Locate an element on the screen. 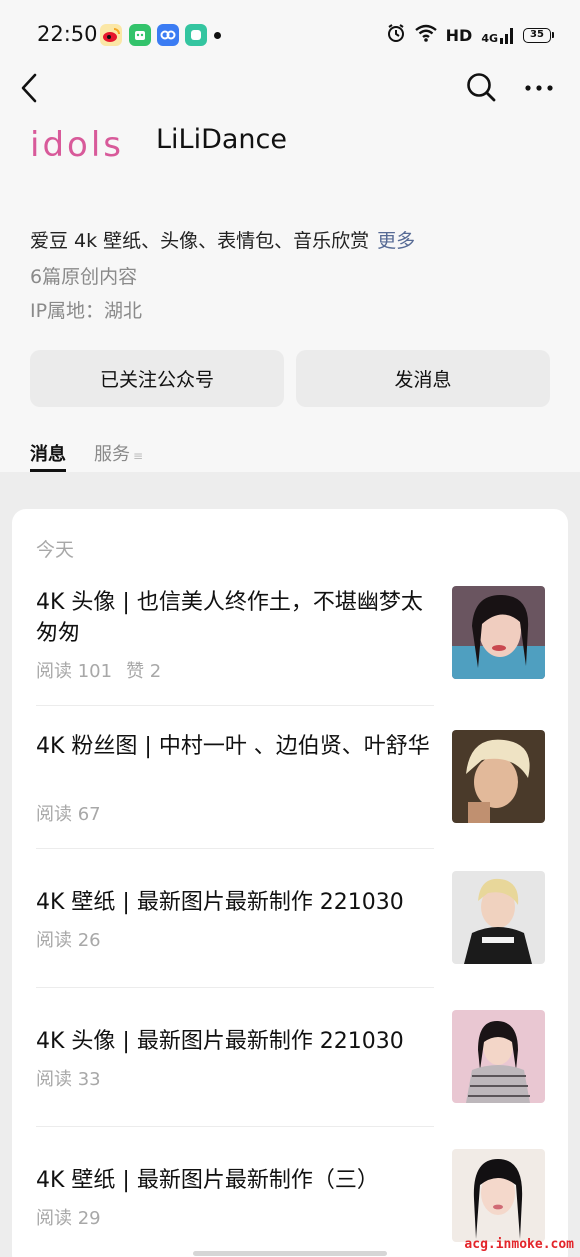 The width and height of the screenshot is (580, 1257). tab-services: 服务 ≡ is located at coordinates (118, 456).